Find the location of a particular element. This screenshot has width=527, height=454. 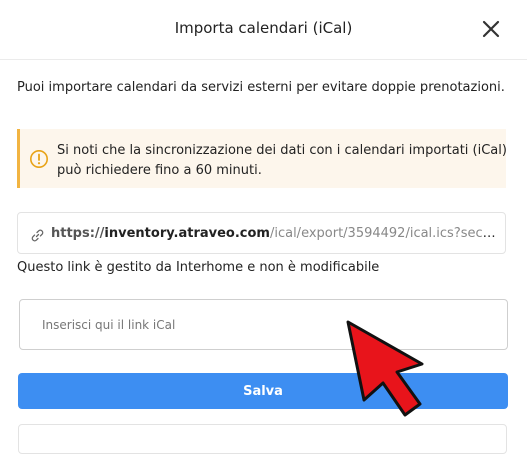

link-scheme: https:// is located at coordinates (78, 233).